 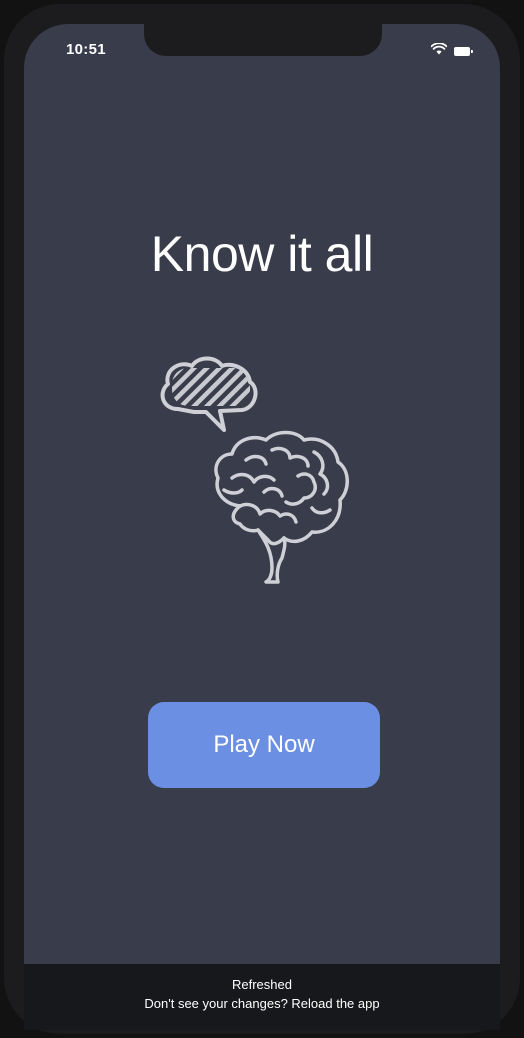 I want to click on toast-title: Refreshed, so click(x=262, y=984).